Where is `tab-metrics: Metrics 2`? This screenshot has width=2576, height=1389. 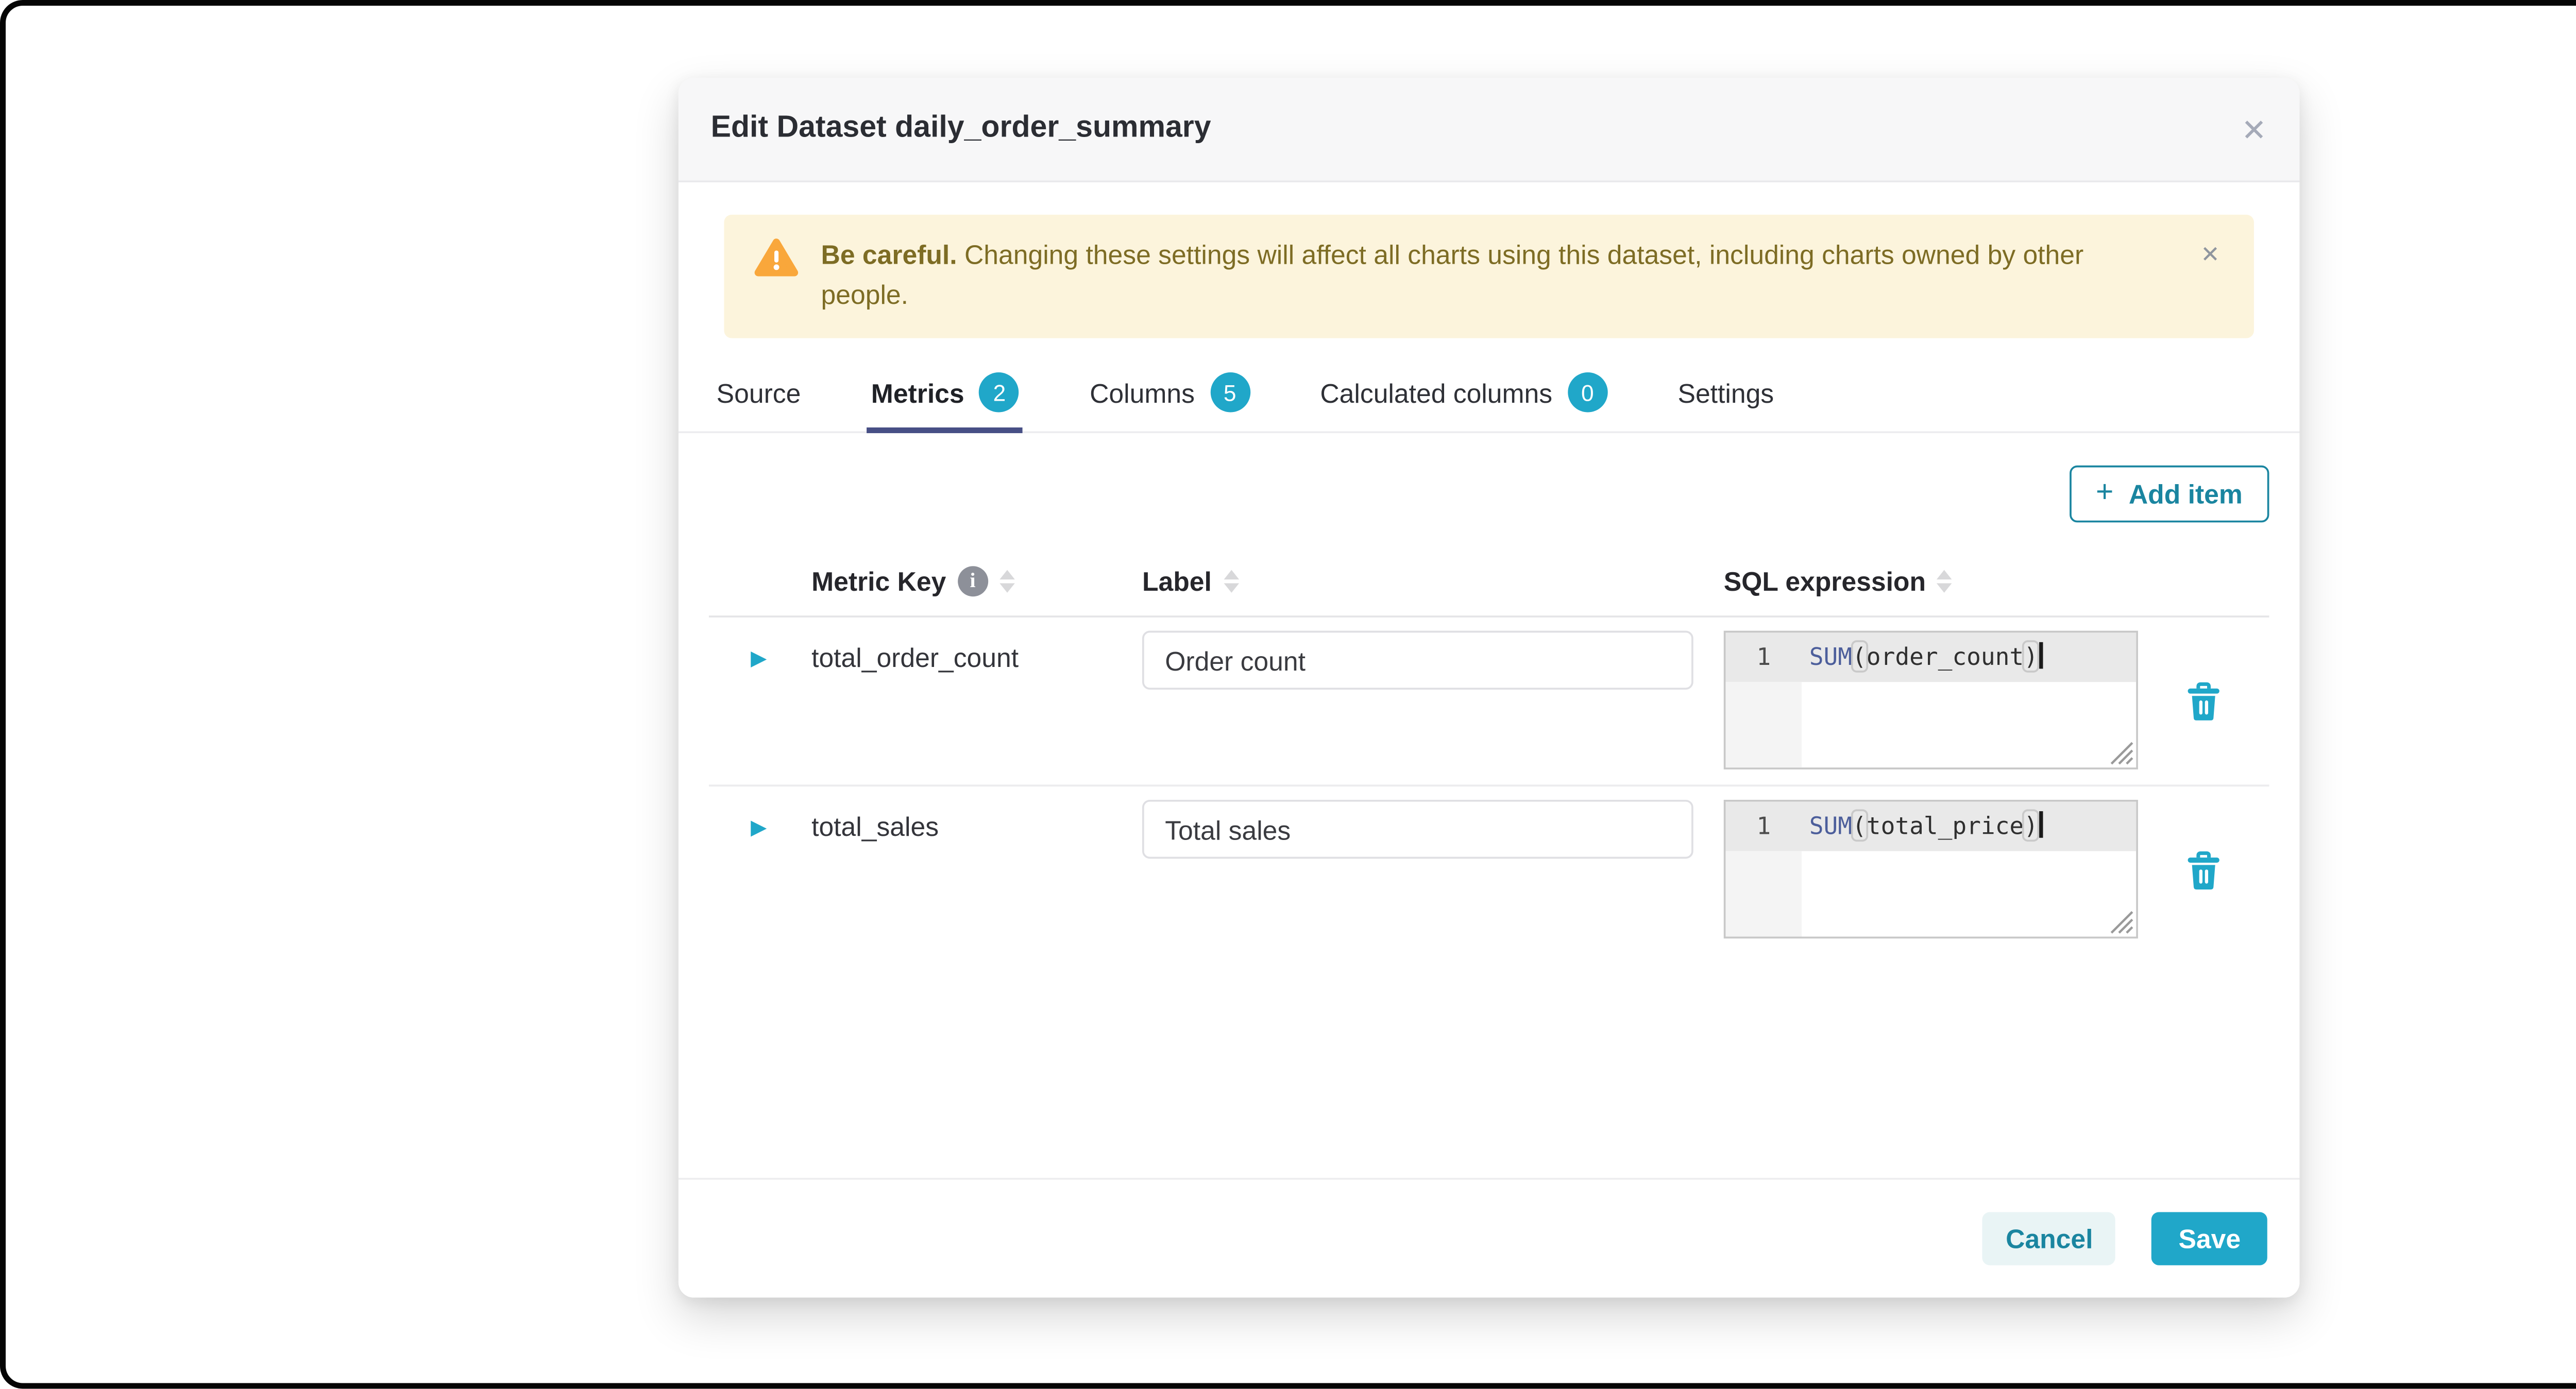
tab-metrics: Metrics 2 is located at coordinates (946, 396).